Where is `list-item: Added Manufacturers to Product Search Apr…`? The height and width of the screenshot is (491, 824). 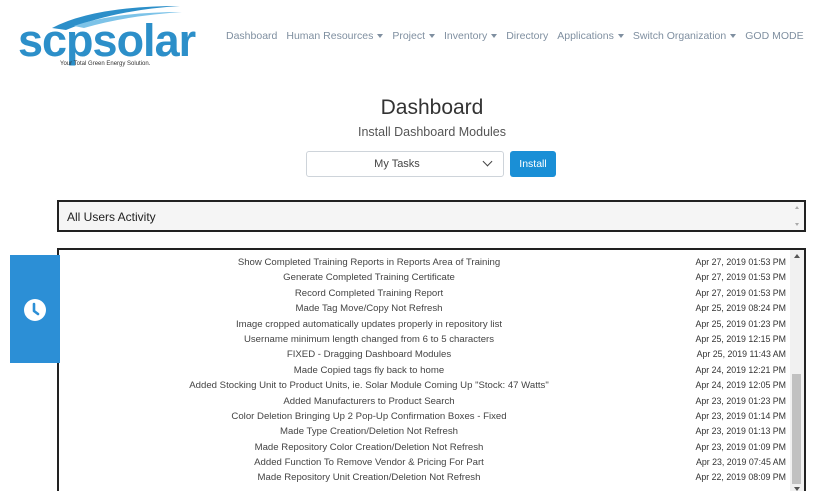
list-item: Added Manufacturers to Product Search Apr… is located at coordinates (425, 401).